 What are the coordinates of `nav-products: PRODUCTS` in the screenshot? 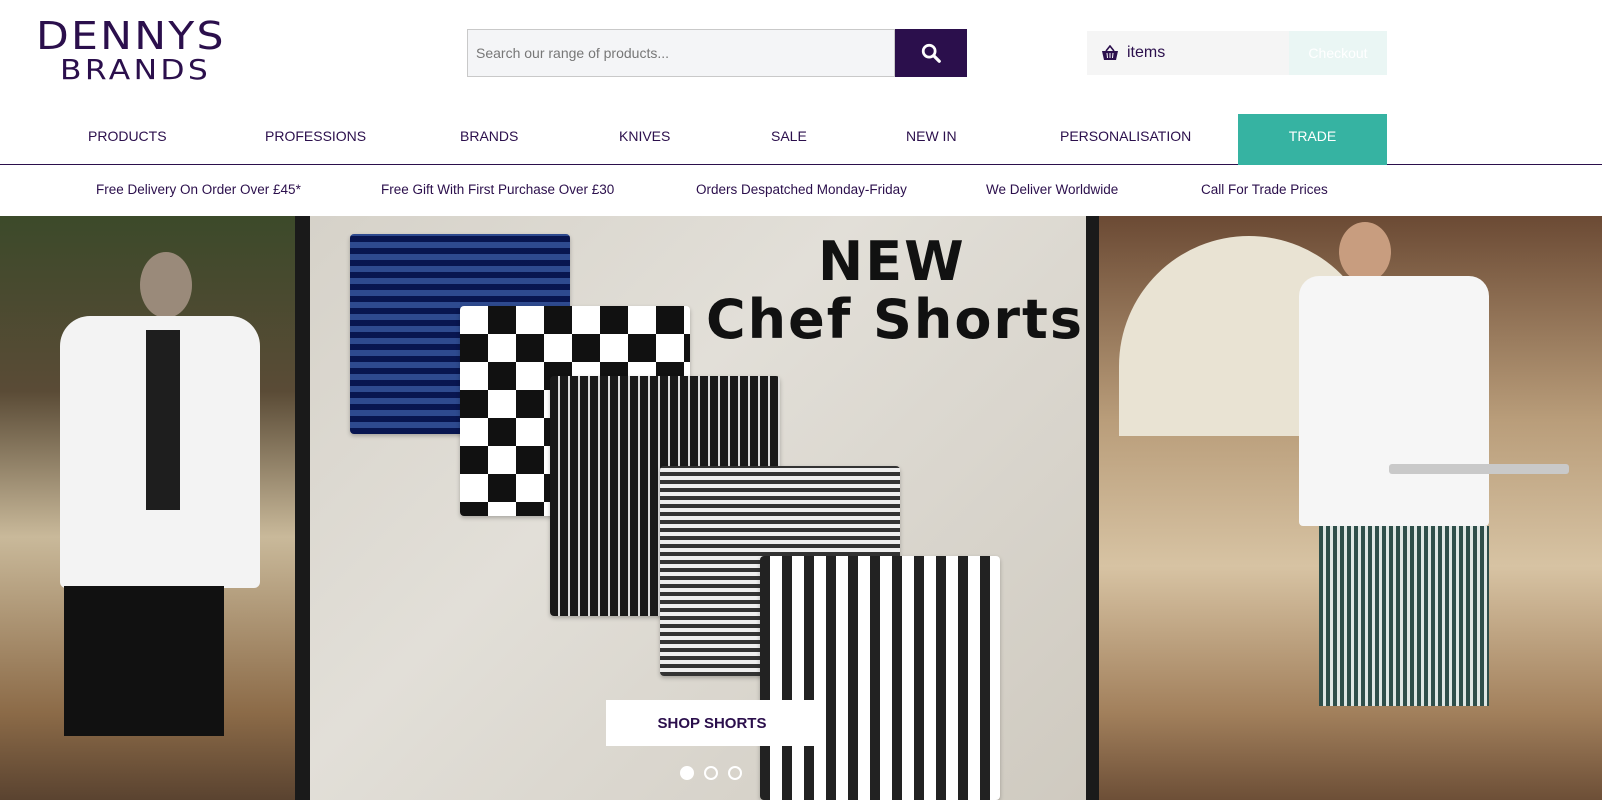 It's located at (127, 136).